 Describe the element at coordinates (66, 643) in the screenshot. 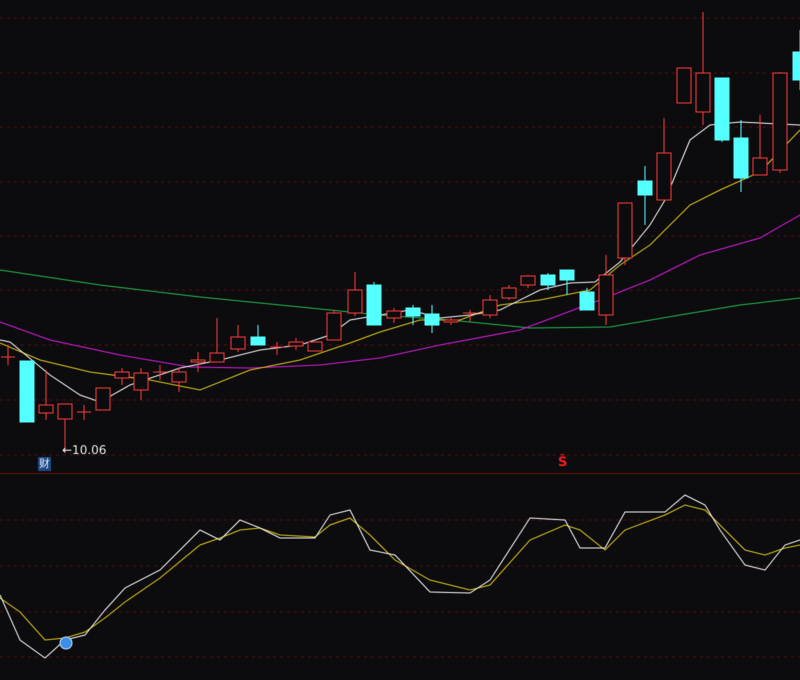

I see `signal-dot-icon` at that location.